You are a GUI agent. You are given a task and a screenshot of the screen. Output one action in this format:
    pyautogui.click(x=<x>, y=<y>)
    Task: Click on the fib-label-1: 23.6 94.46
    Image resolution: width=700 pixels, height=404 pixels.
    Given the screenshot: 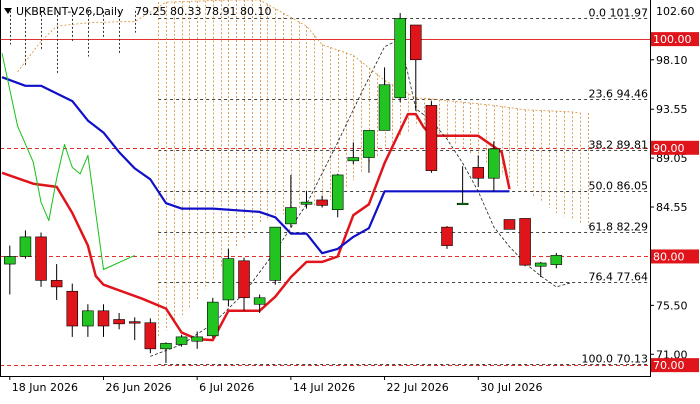 What is the action you would take?
    pyautogui.click(x=618, y=94)
    